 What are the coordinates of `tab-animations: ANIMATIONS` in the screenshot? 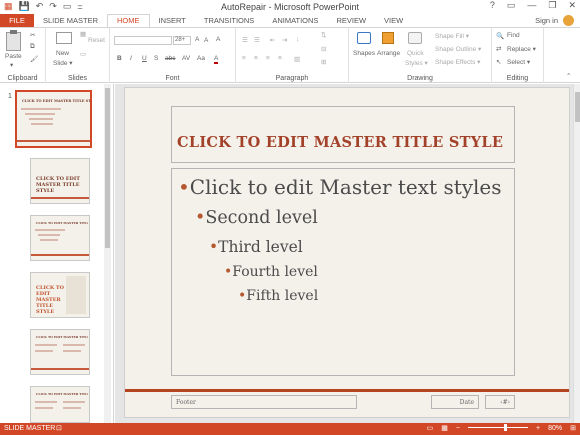 It's located at (295, 21).